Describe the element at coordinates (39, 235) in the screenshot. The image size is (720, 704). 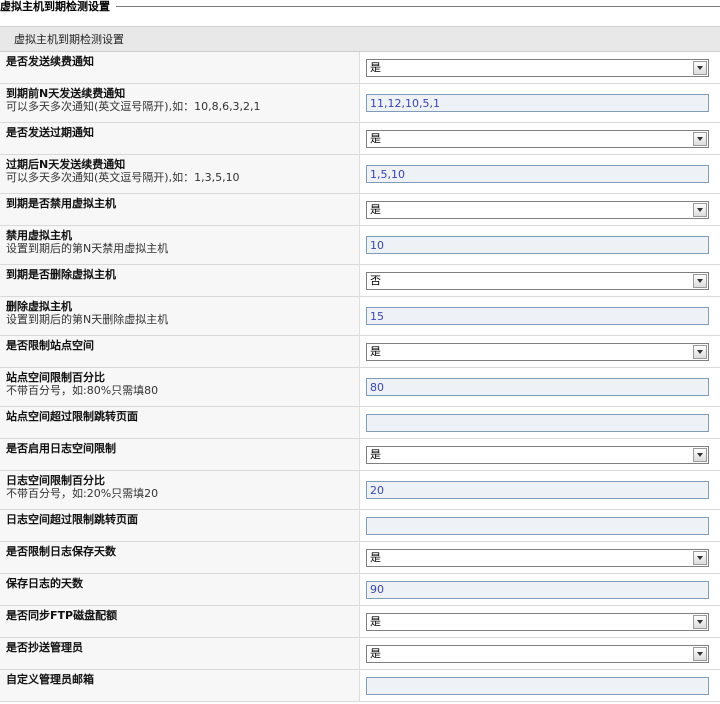
I see `setting-label: 禁用虚拟主机` at that location.